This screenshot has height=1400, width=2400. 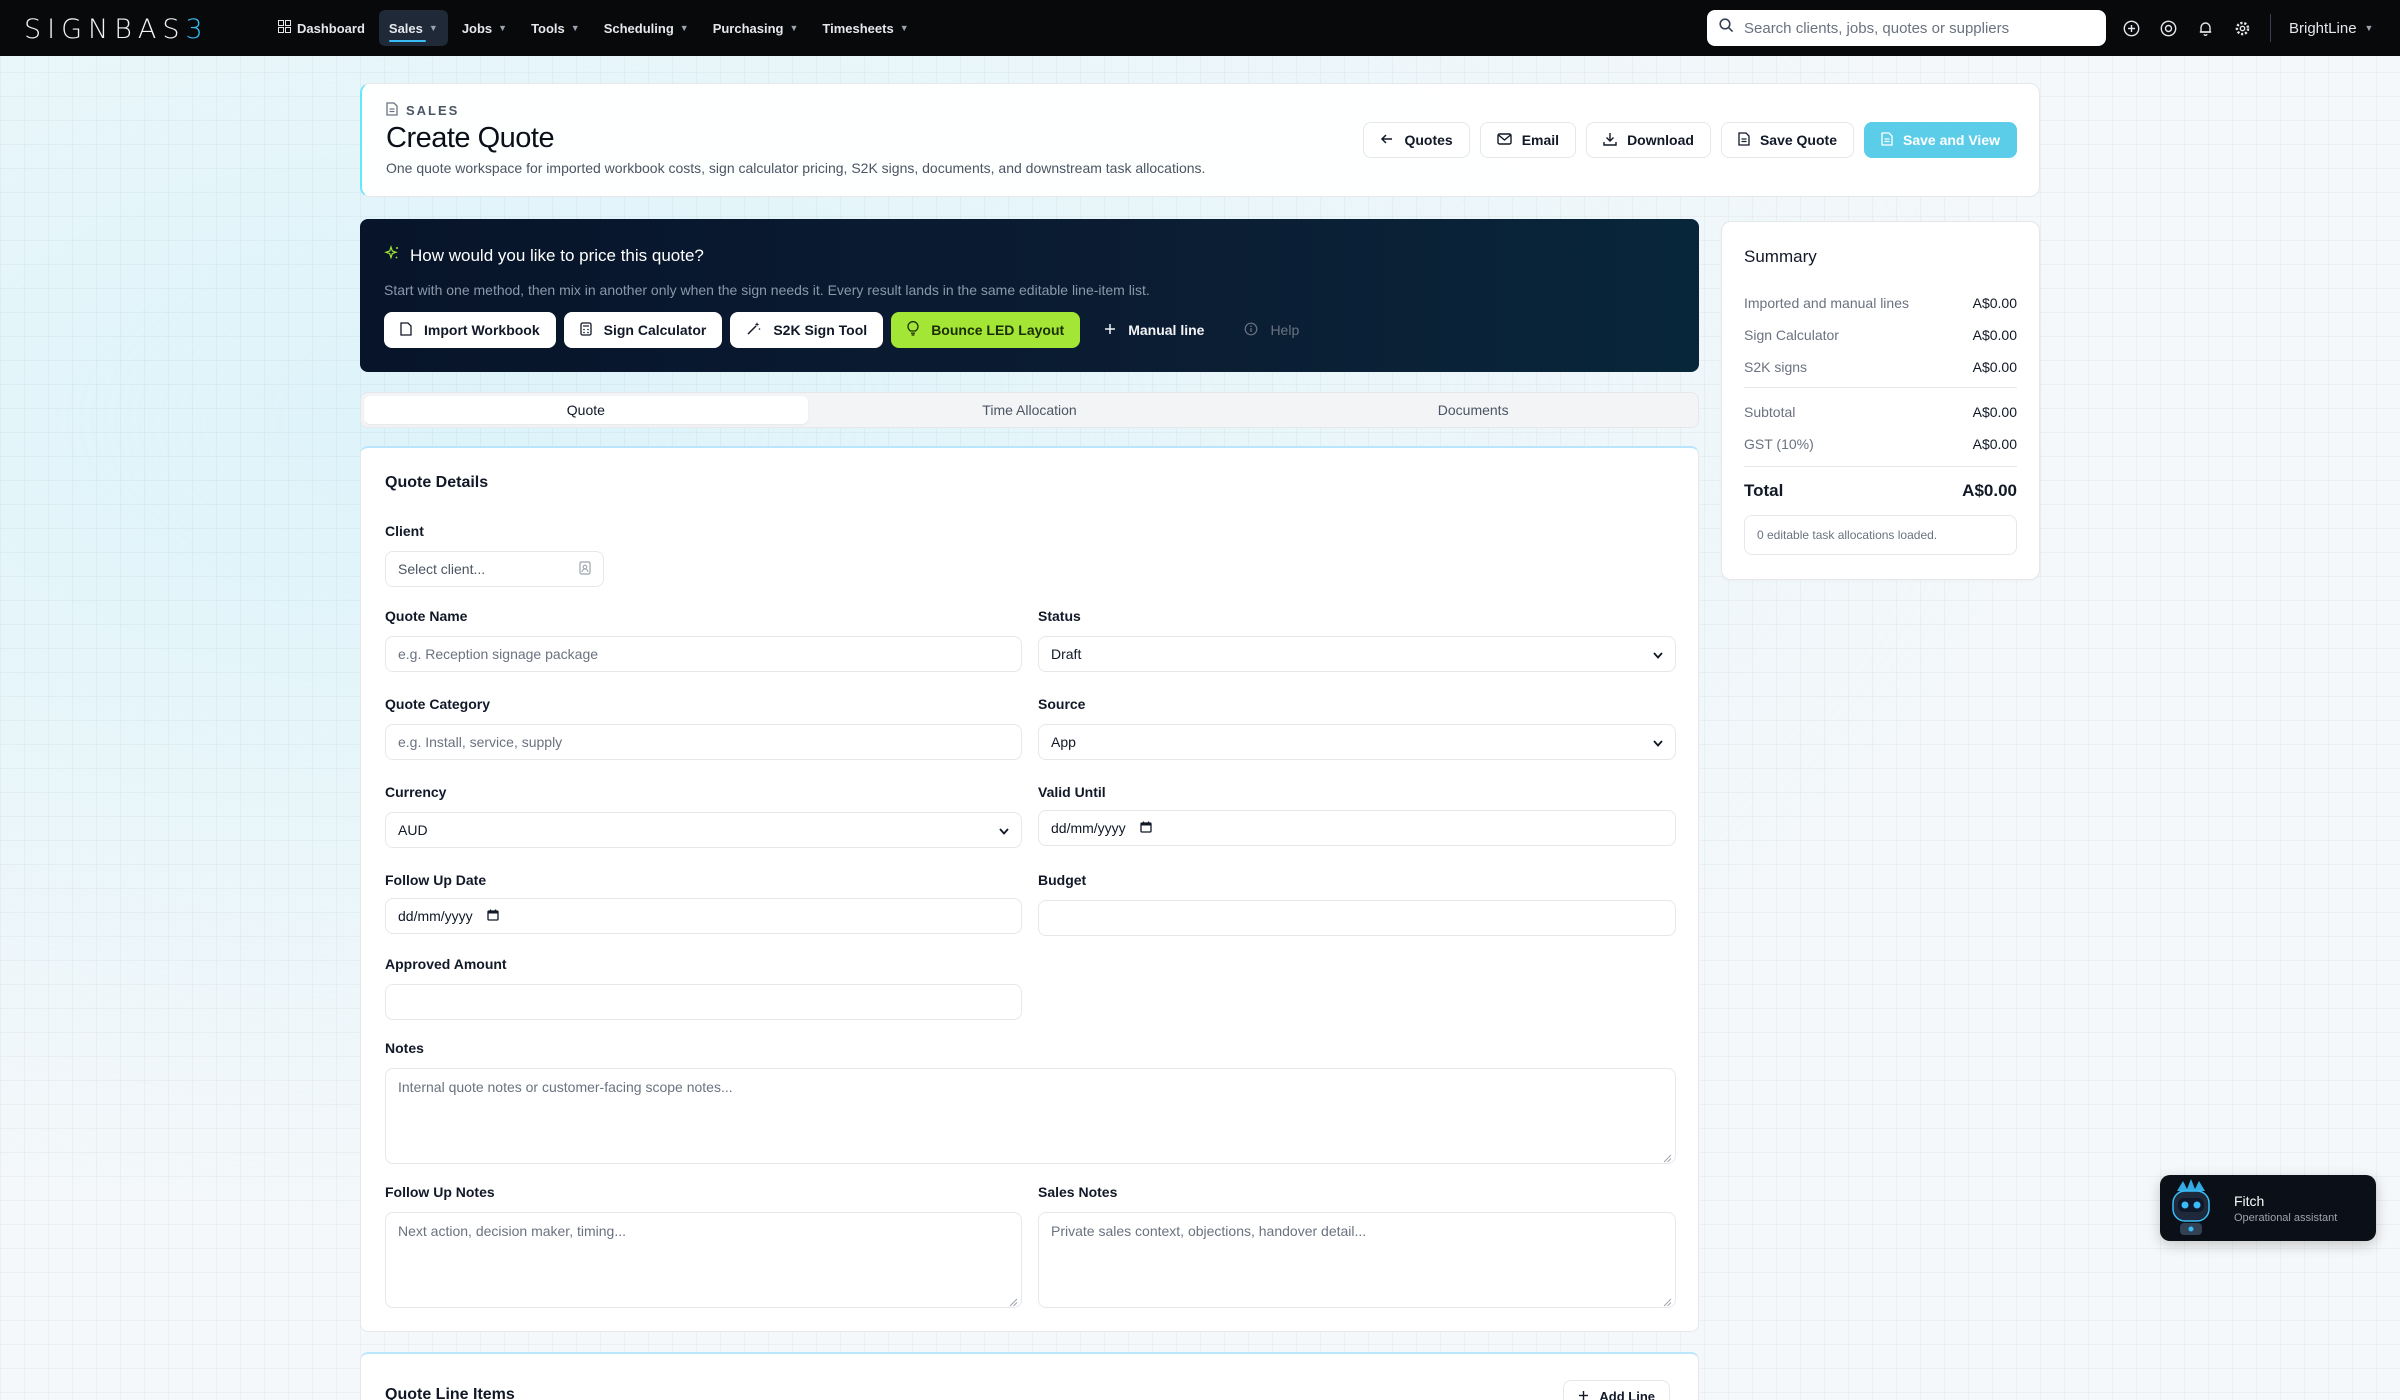 What do you see at coordinates (422, 110) in the screenshot?
I see `breadcrumb: SALES` at bounding box center [422, 110].